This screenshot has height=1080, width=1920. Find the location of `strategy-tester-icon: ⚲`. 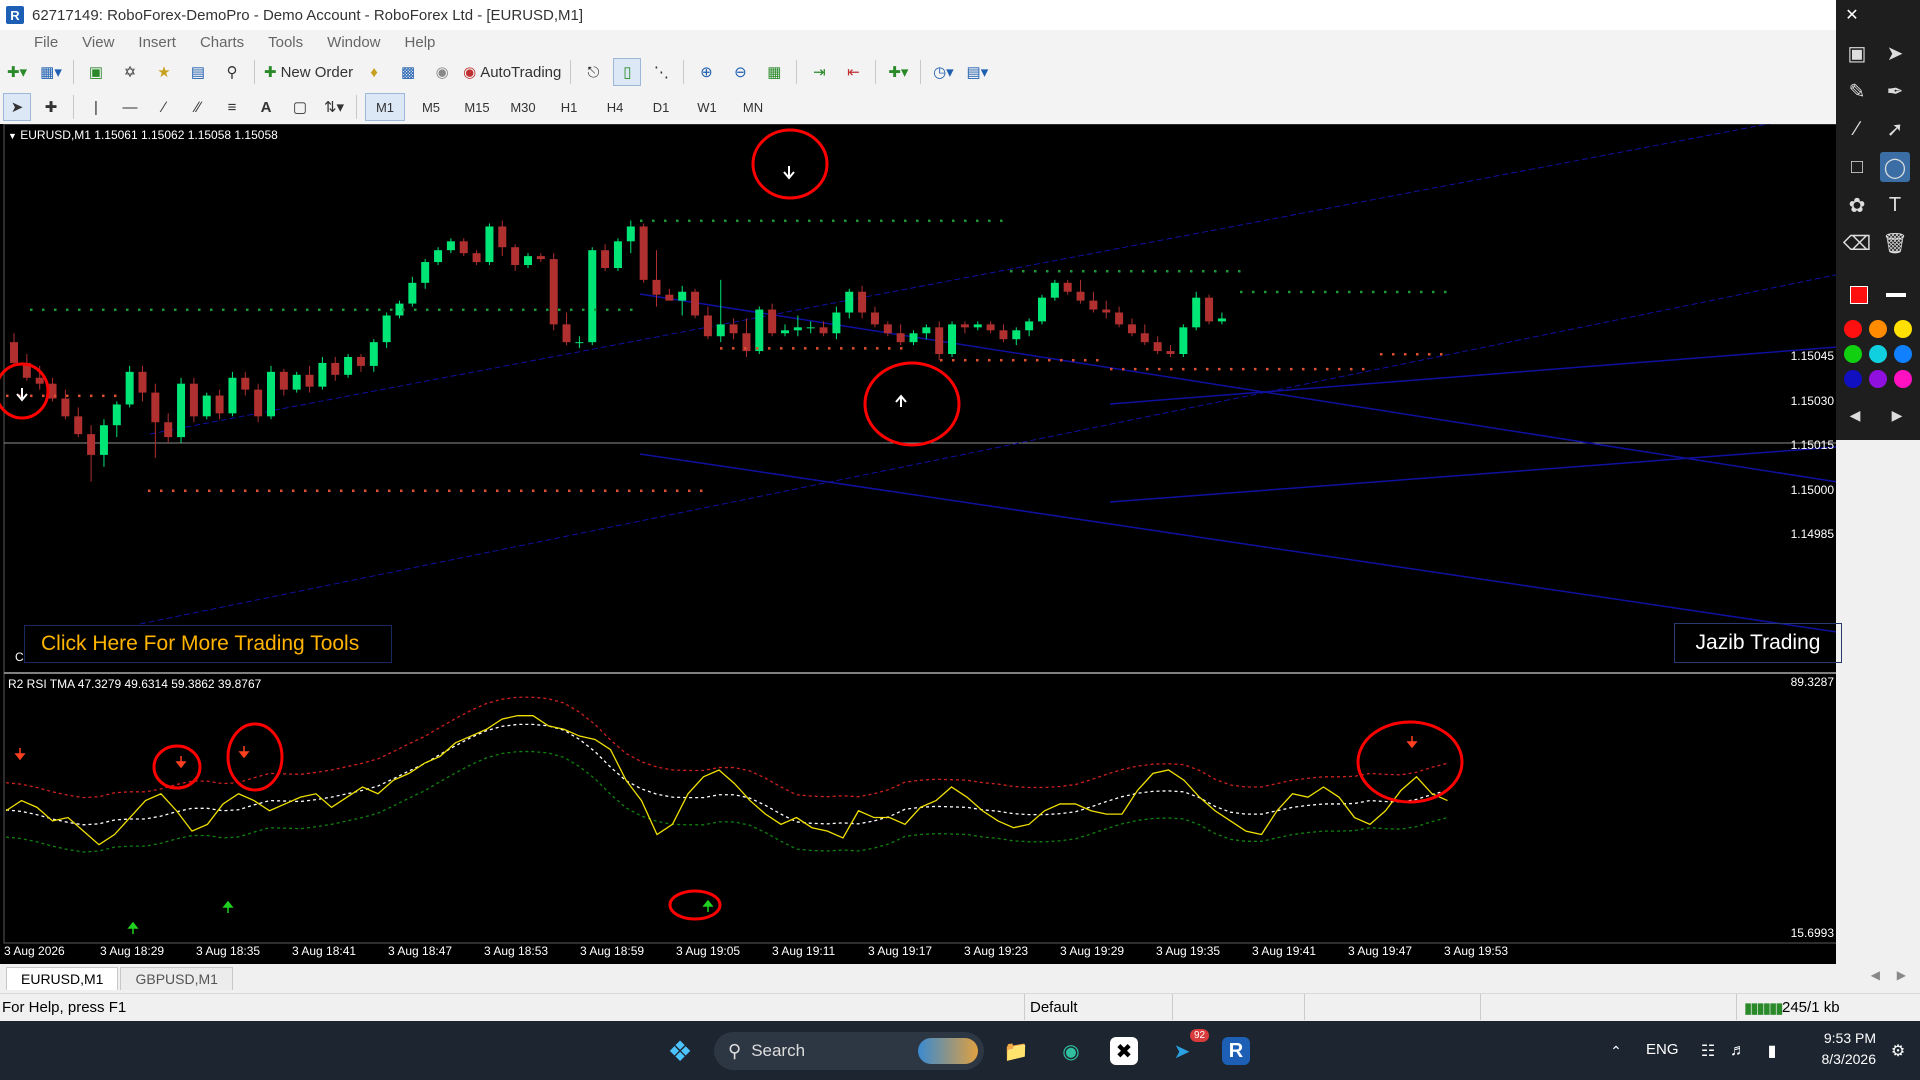

strategy-tester-icon: ⚲ is located at coordinates (232, 72).